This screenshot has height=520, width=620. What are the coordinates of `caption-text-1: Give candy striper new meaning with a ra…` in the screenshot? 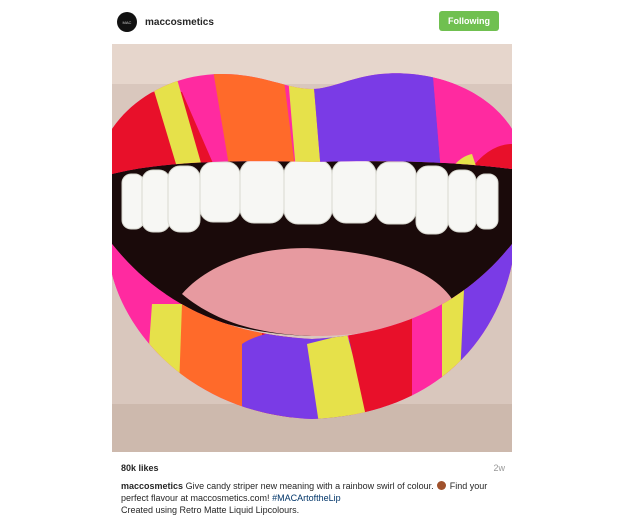 It's located at (309, 486).